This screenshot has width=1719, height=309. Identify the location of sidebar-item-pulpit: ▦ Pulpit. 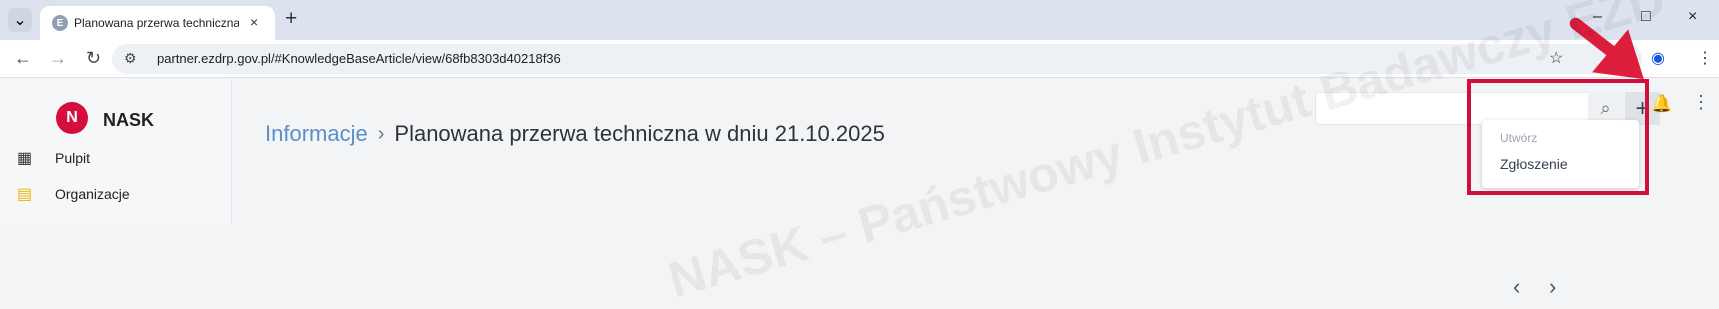
(53, 158).